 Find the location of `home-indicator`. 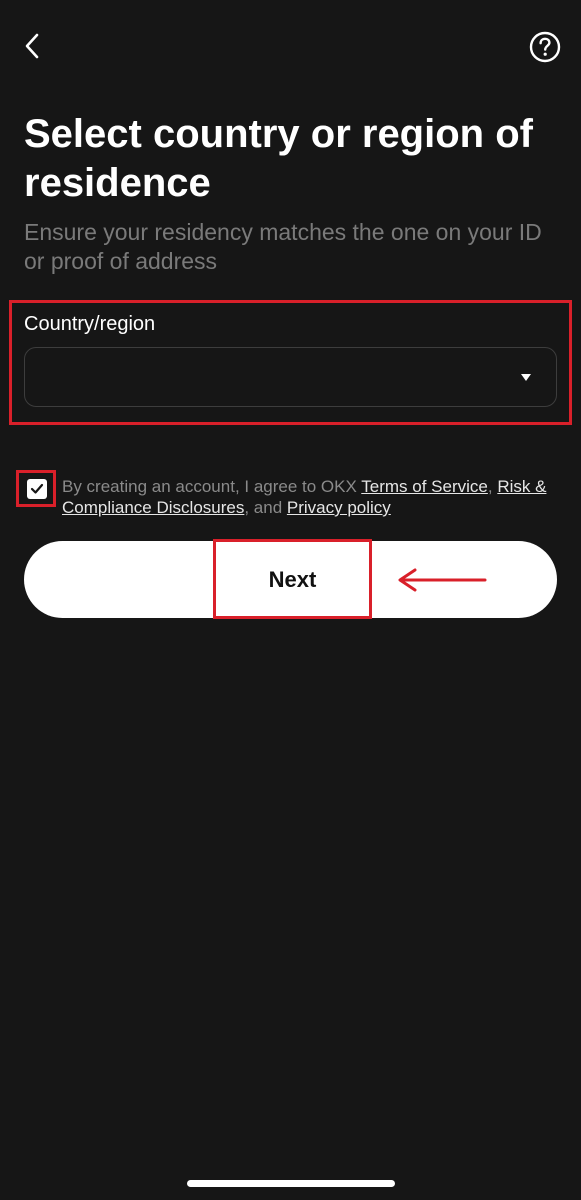

home-indicator is located at coordinates (291, 1183).